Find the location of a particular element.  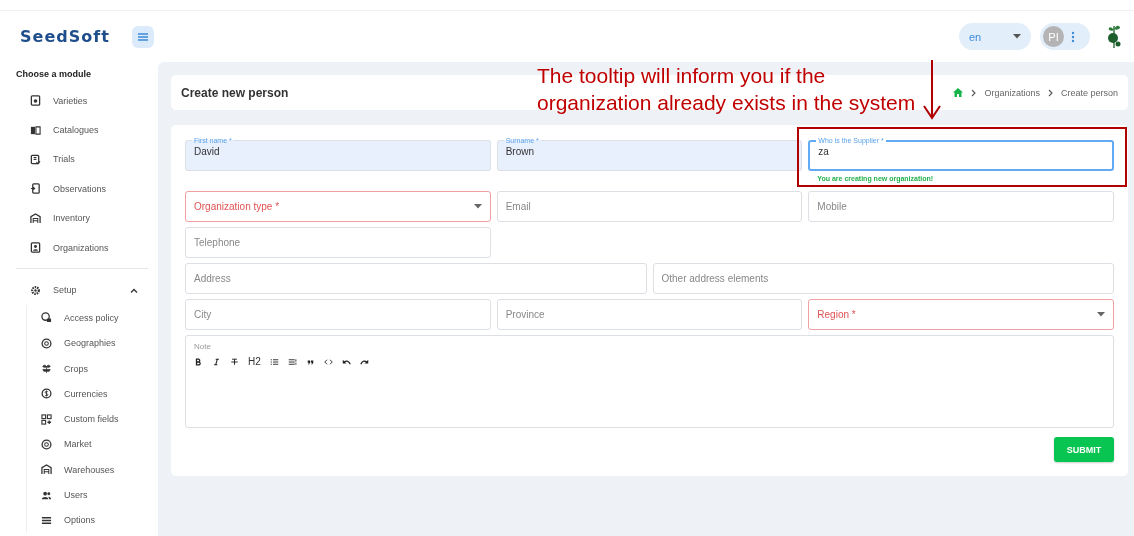

sidebar-item: Custom fields is located at coordinates (92, 419).